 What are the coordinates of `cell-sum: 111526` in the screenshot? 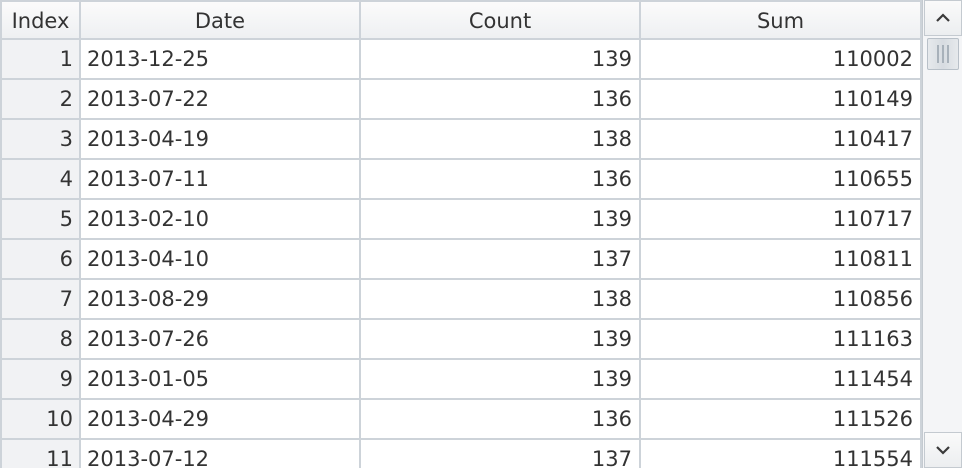 It's located at (781, 420).